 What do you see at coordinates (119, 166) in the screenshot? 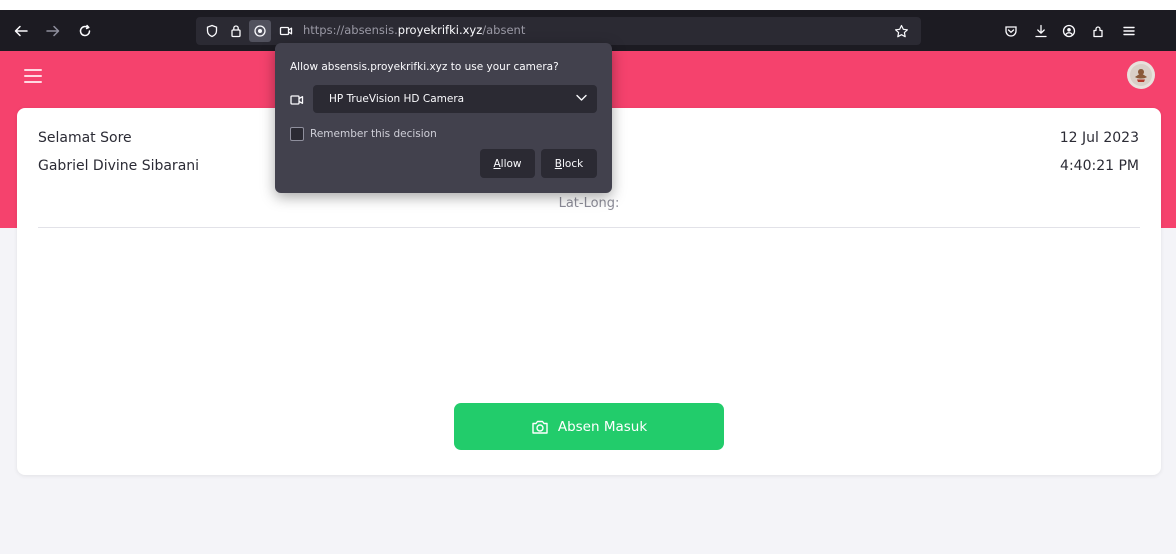
I see `user-name: Gabriel Divine Sibarani` at bounding box center [119, 166].